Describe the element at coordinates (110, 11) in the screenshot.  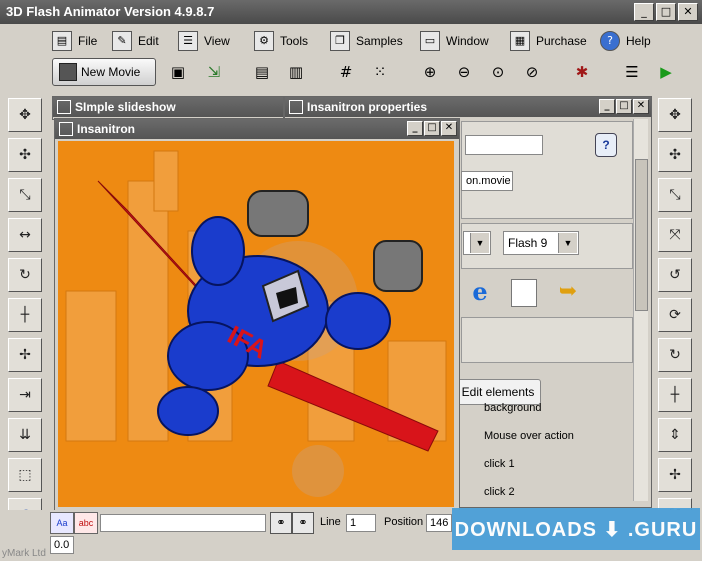
I see `app-title: 3D Flash Animator Version 4.9.8.7` at that location.